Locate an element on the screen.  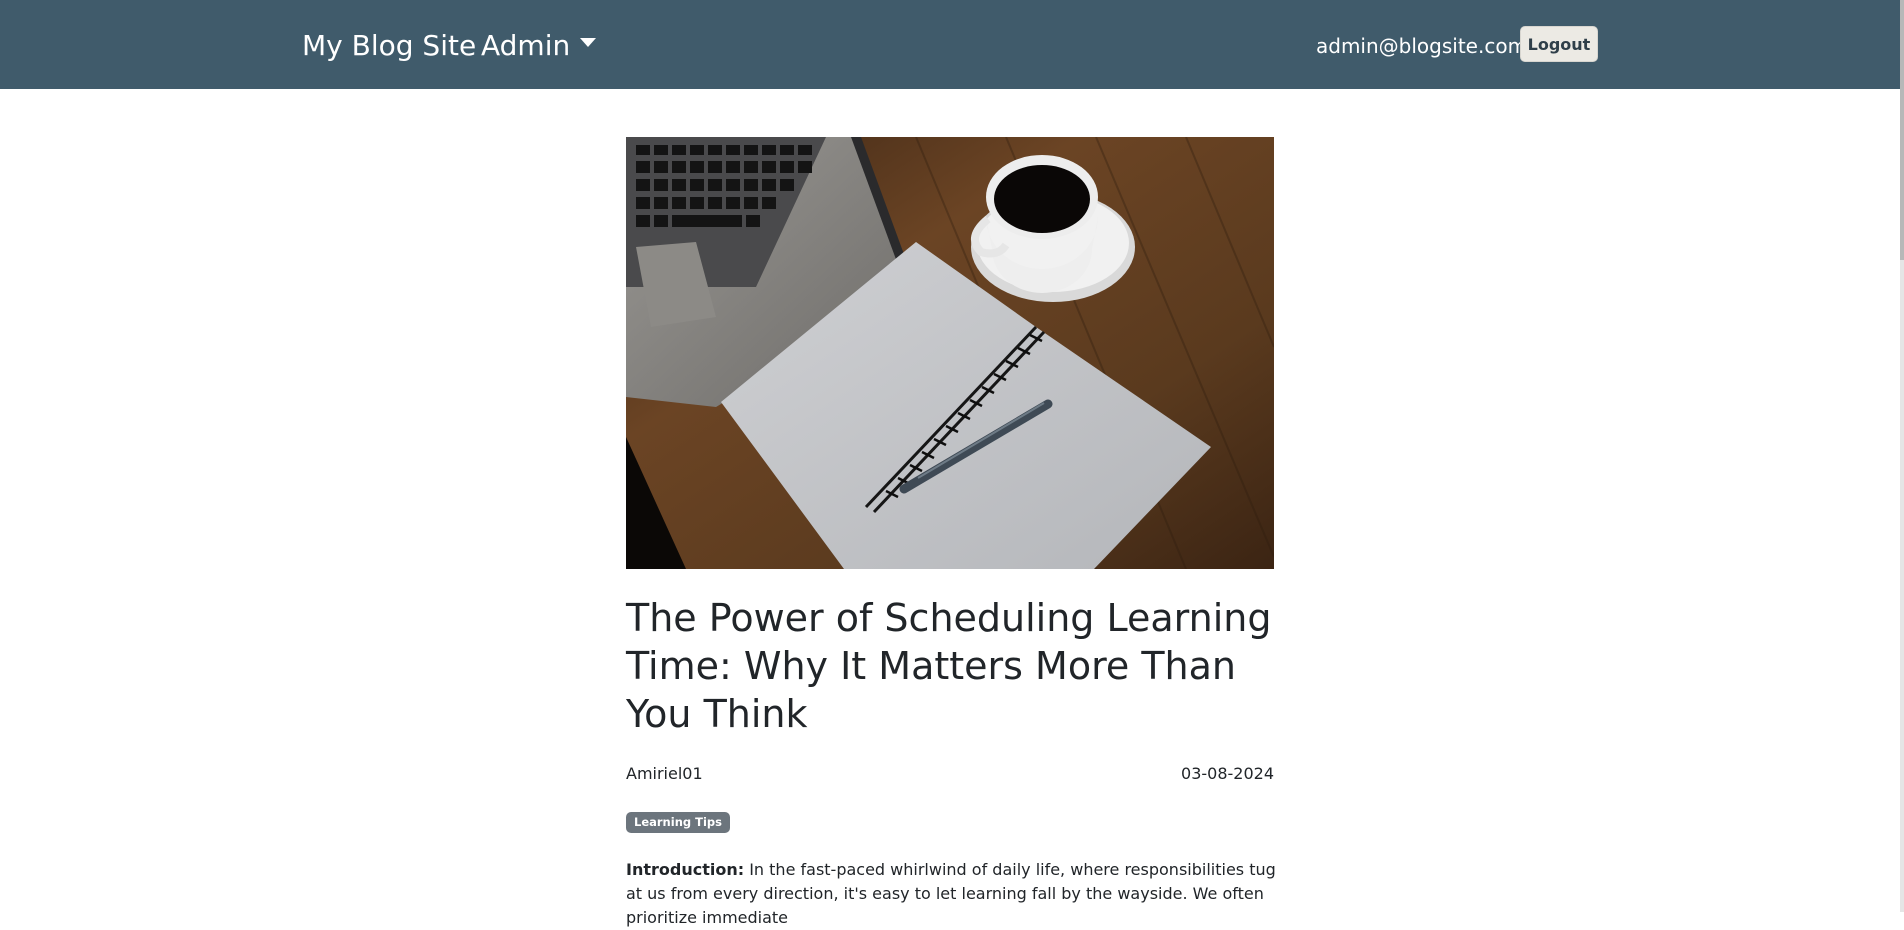
page-scrollbar is located at coordinates (1902, 456).